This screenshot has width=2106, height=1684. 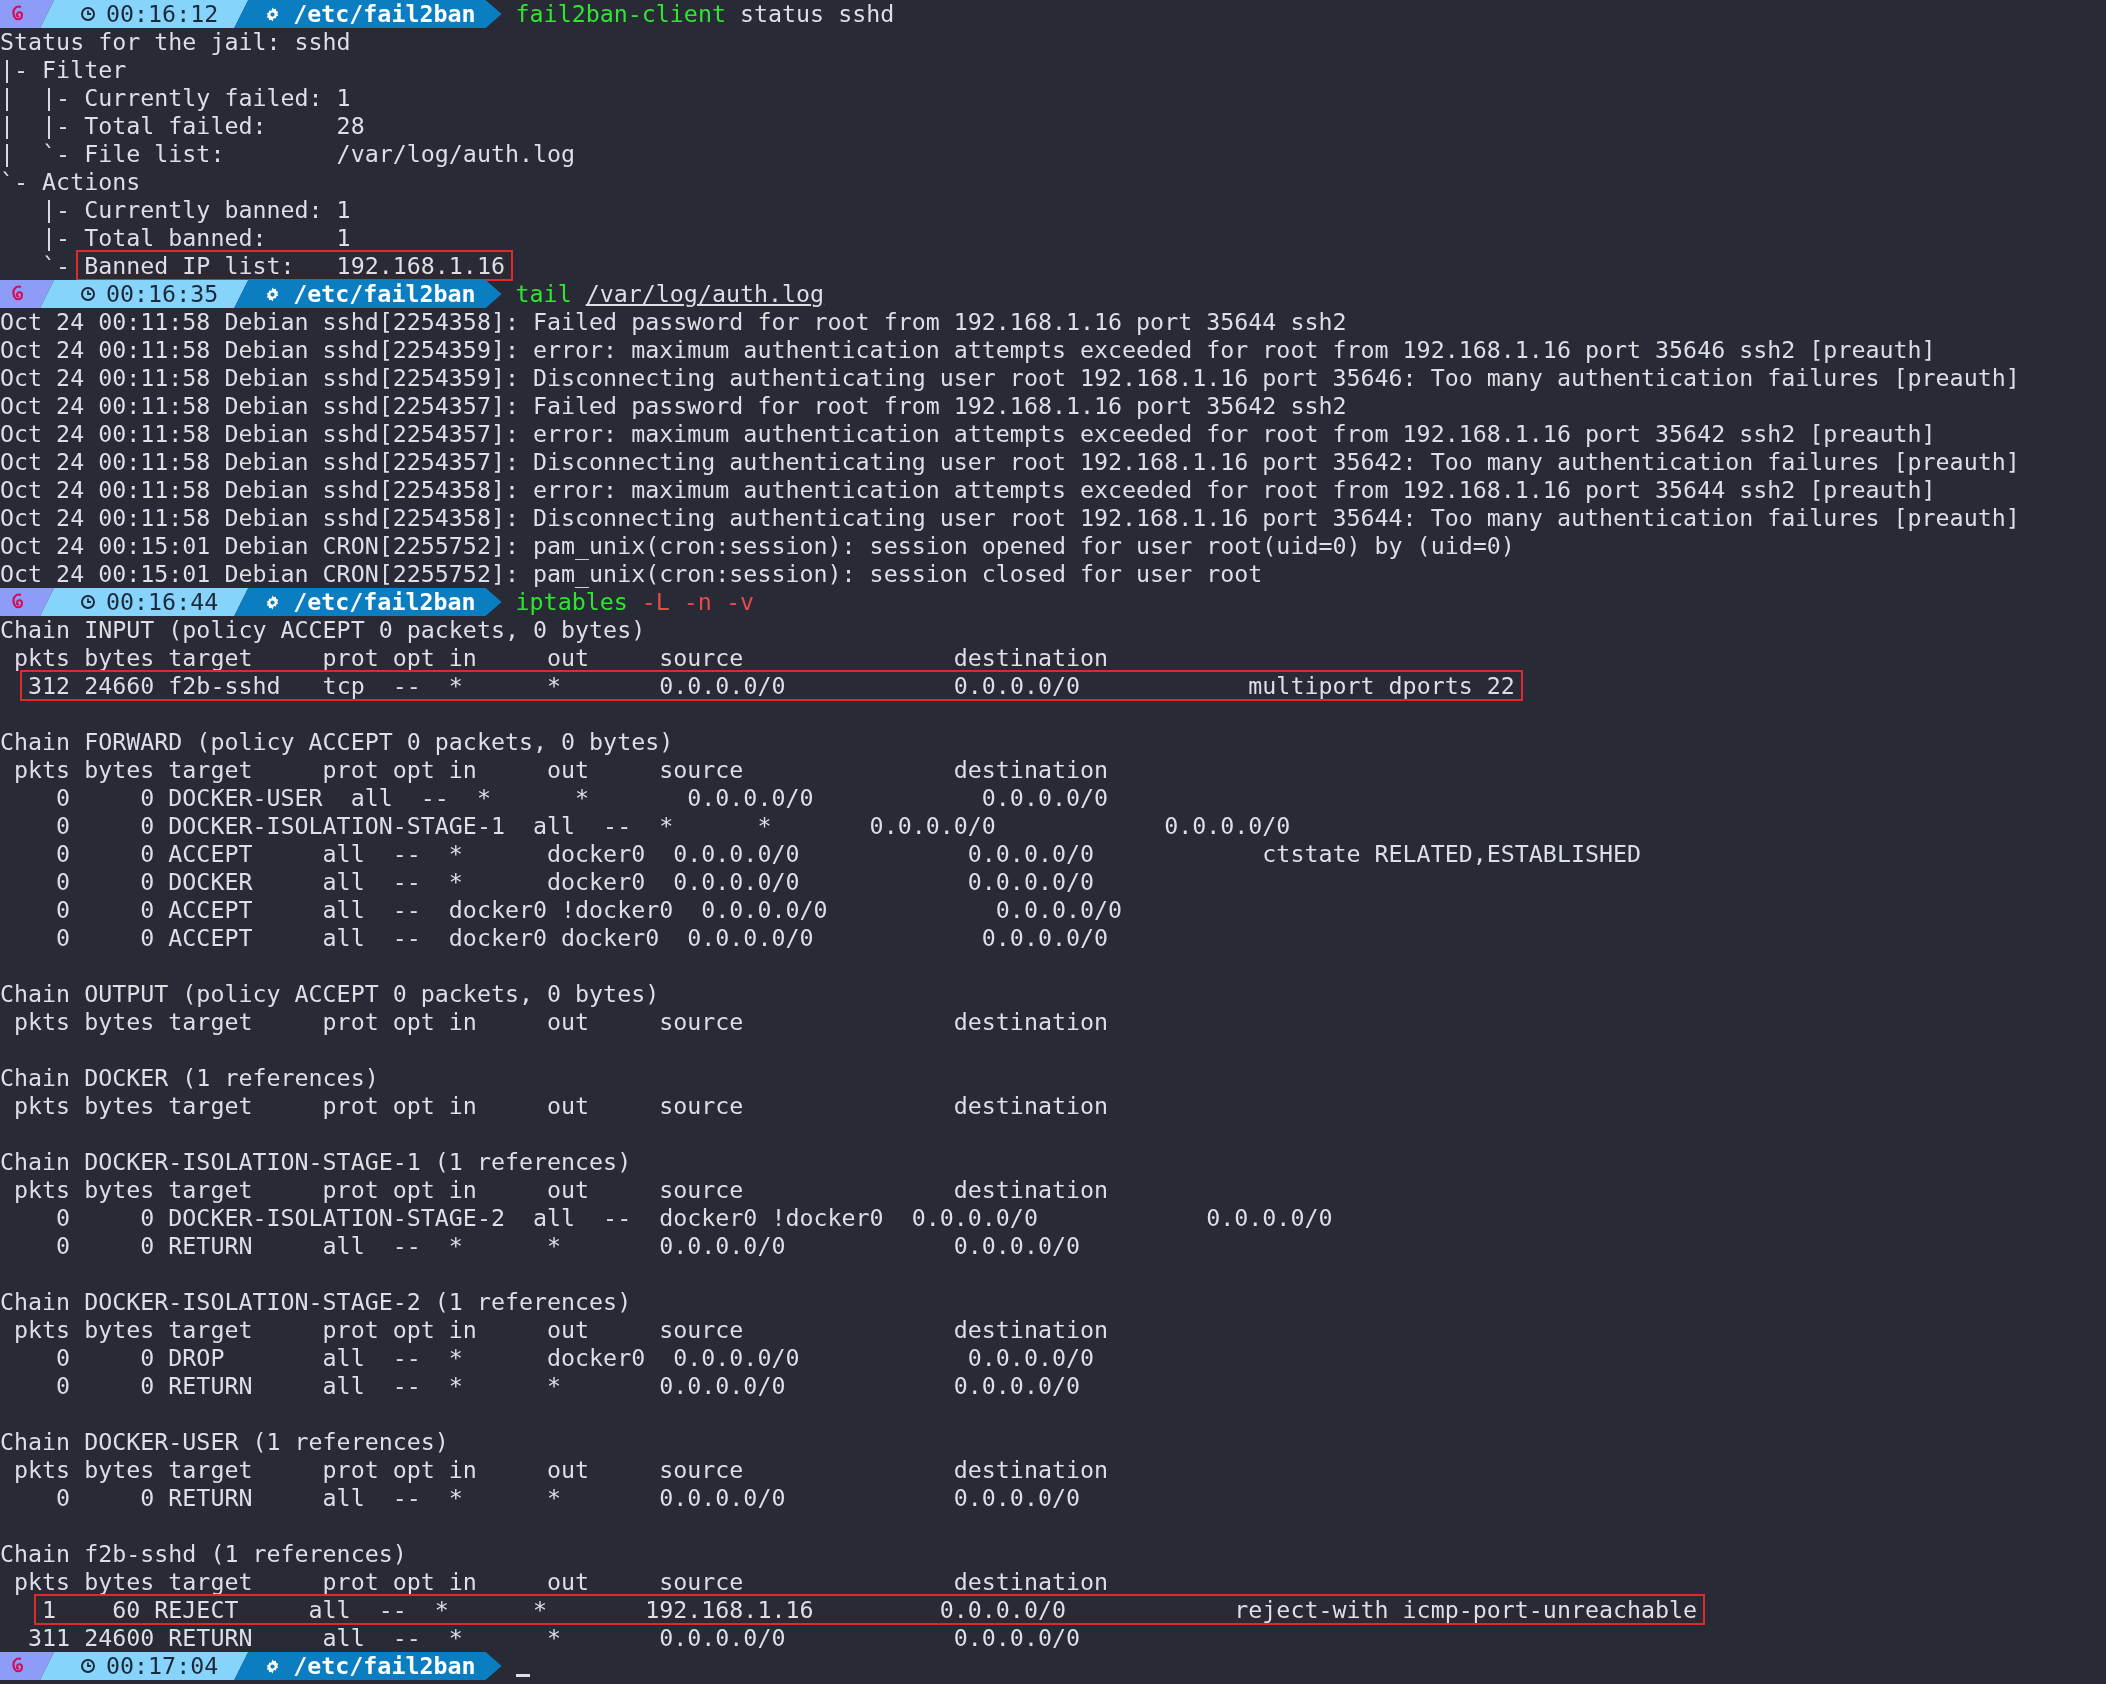 I want to click on terminal-line: 0 0 ACCEPT all -- docker0 !docker0 0.0.0.0/0 0.0.0.0/0, so click(x=589, y=910).